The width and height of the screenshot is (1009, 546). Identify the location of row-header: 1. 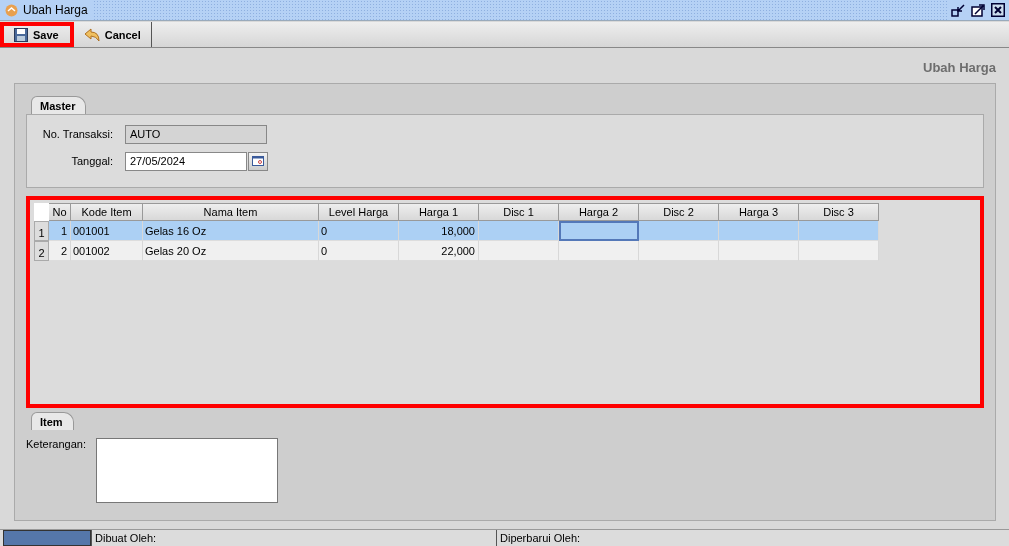
(41, 231).